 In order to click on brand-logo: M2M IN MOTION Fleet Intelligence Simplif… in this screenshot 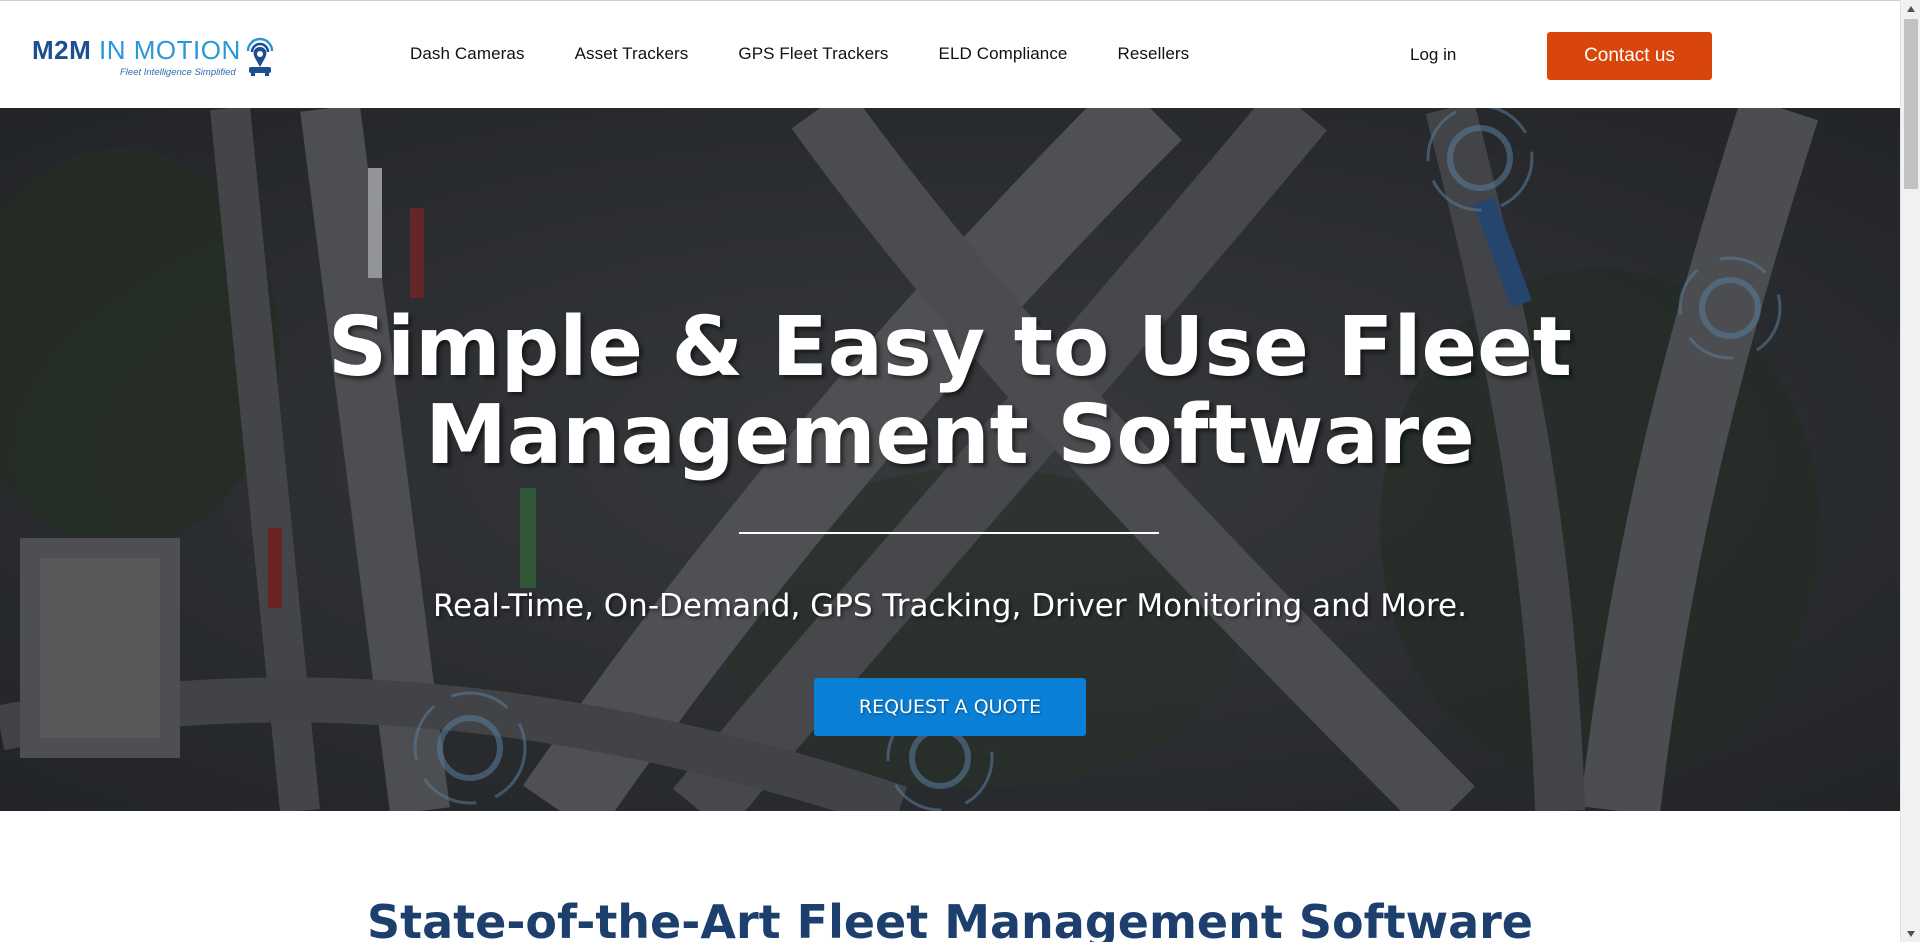, I will do `click(157, 57)`.